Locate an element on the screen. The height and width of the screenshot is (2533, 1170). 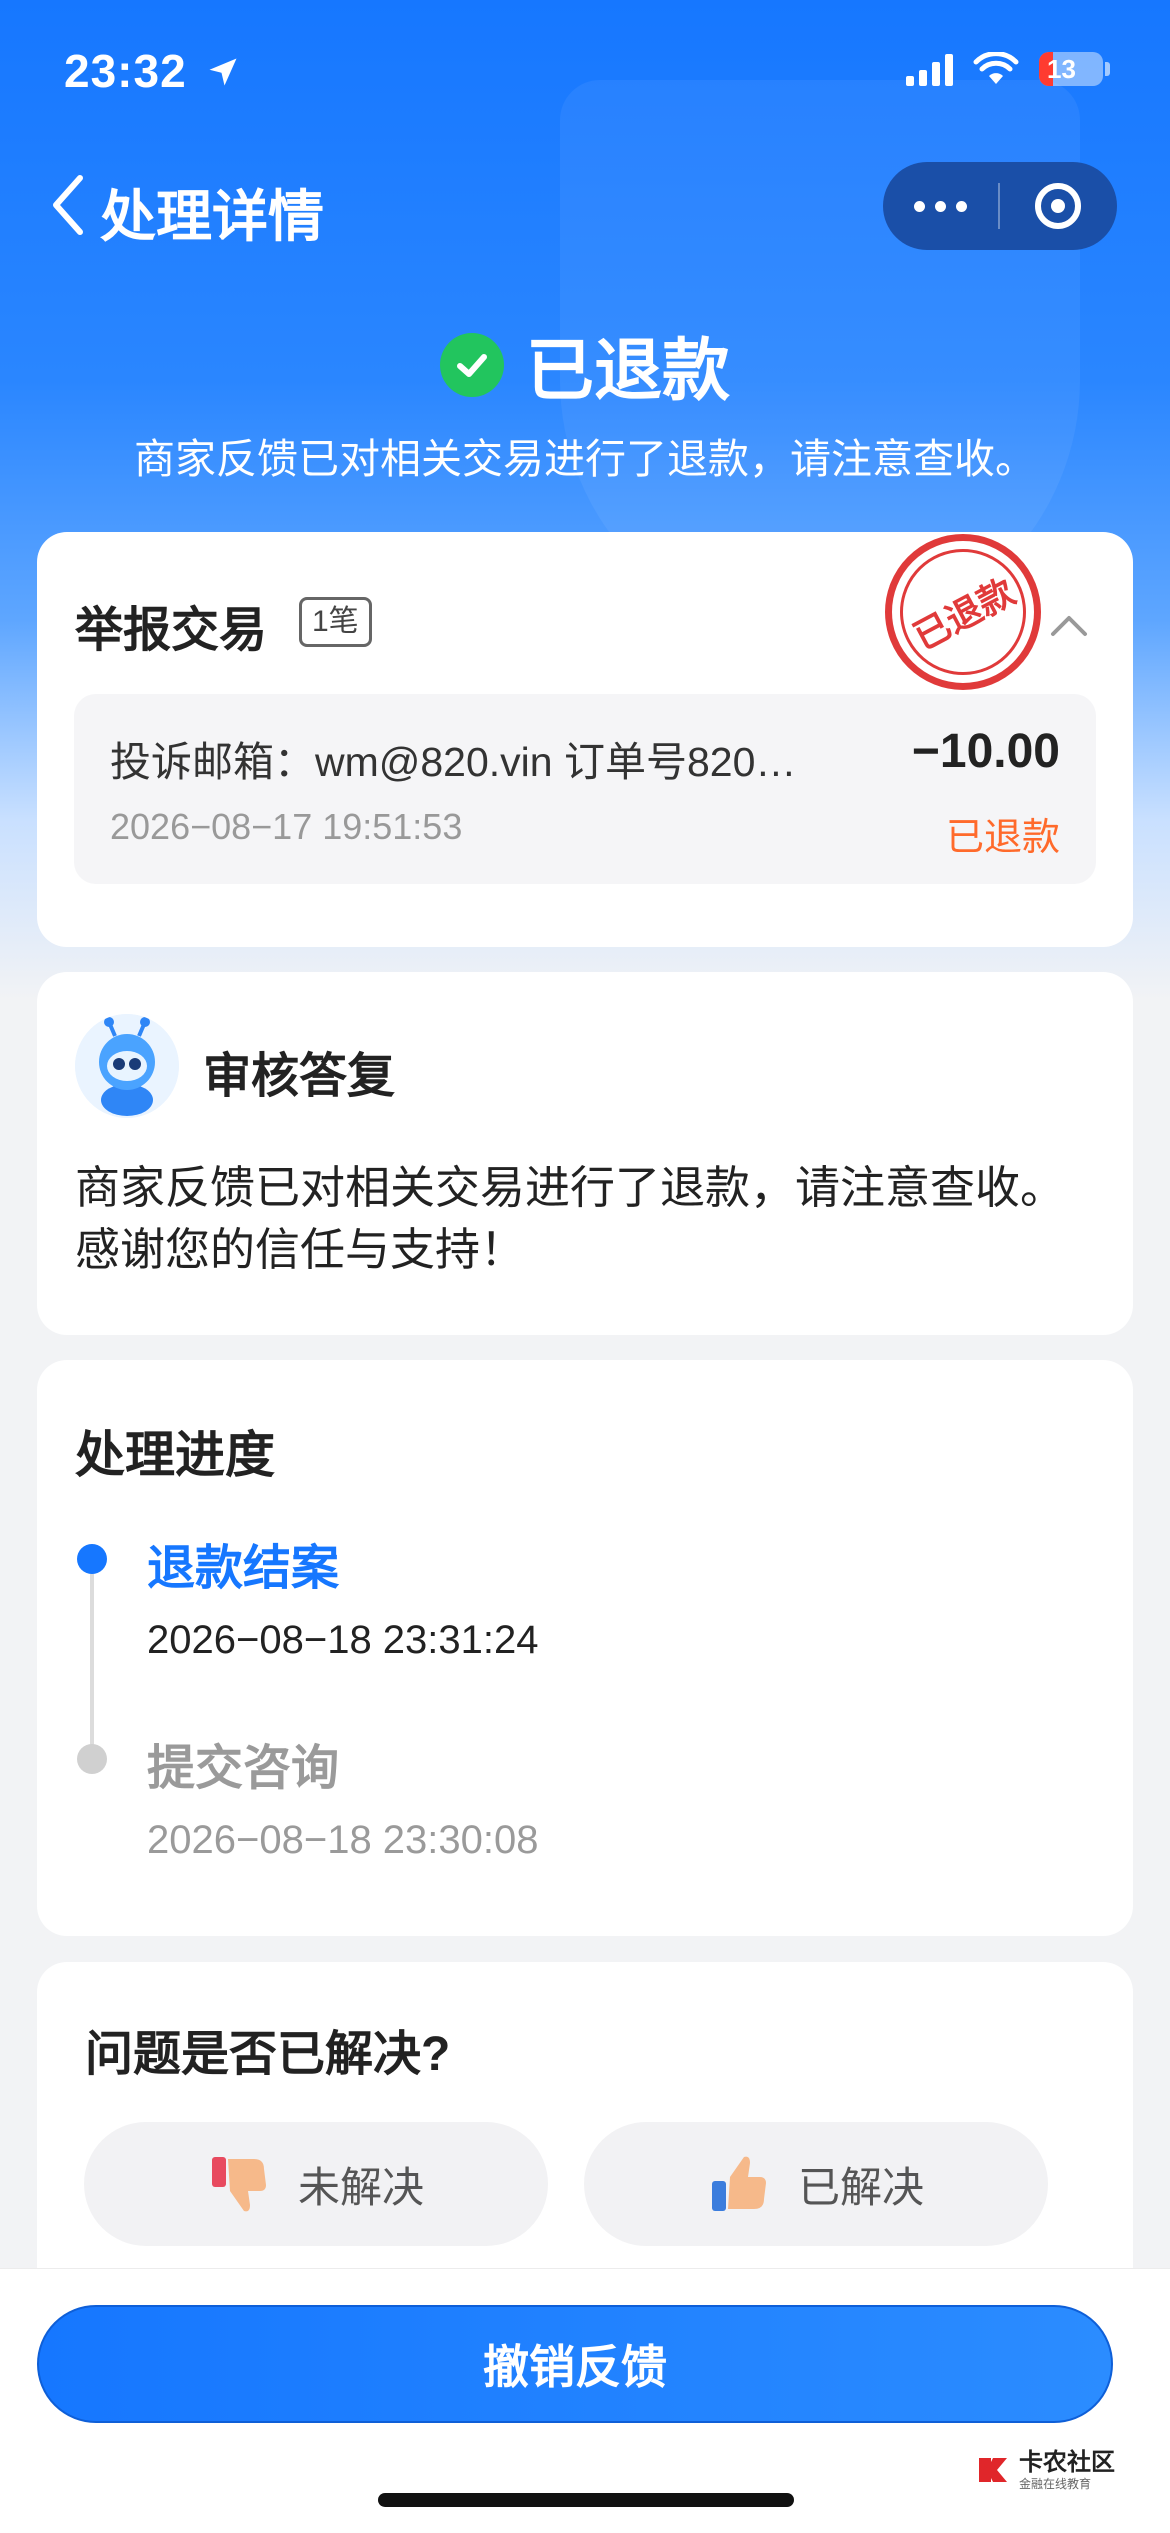
report-title: 举报交易 is located at coordinates (171, 630).